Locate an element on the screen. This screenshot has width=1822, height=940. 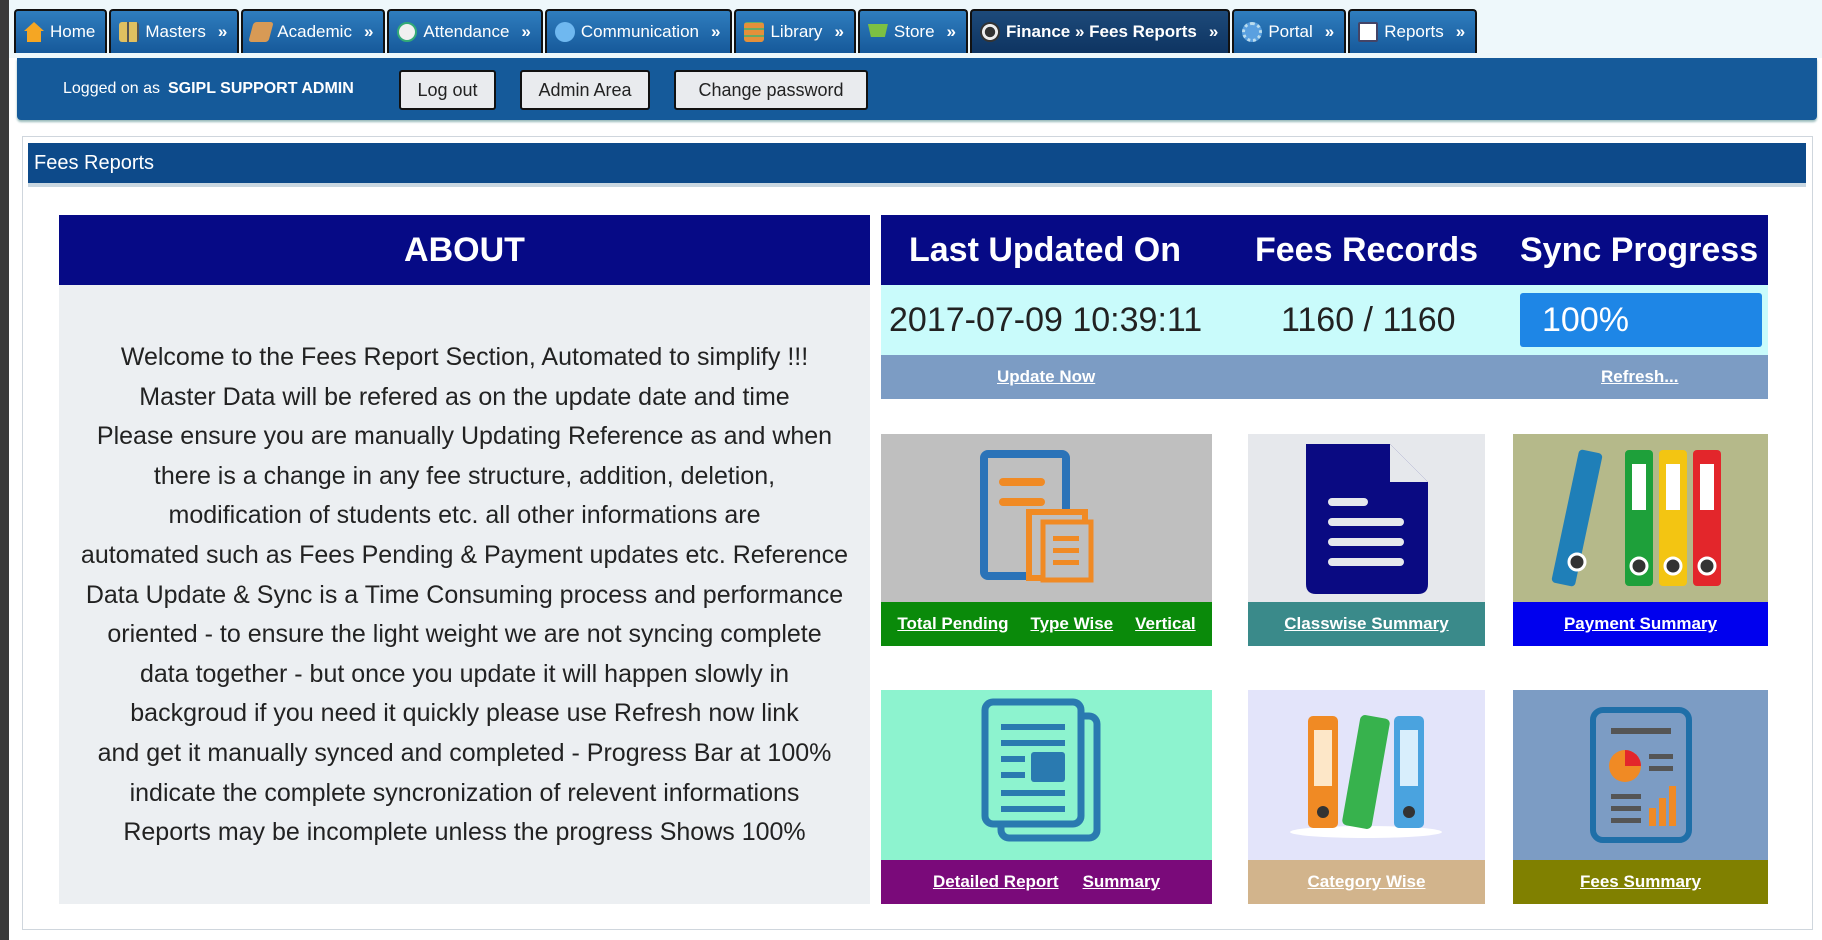
tile-pending-bar: Total Pending Type Wise Vertical is located at coordinates (1046, 624).